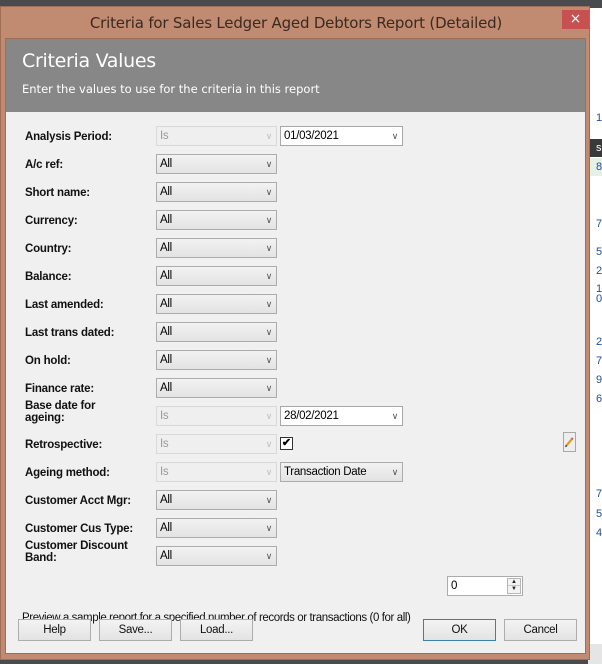 This screenshot has width=602, height=664. What do you see at coordinates (569, 442) in the screenshot?
I see `edit-button` at bounding box center [569, 442].